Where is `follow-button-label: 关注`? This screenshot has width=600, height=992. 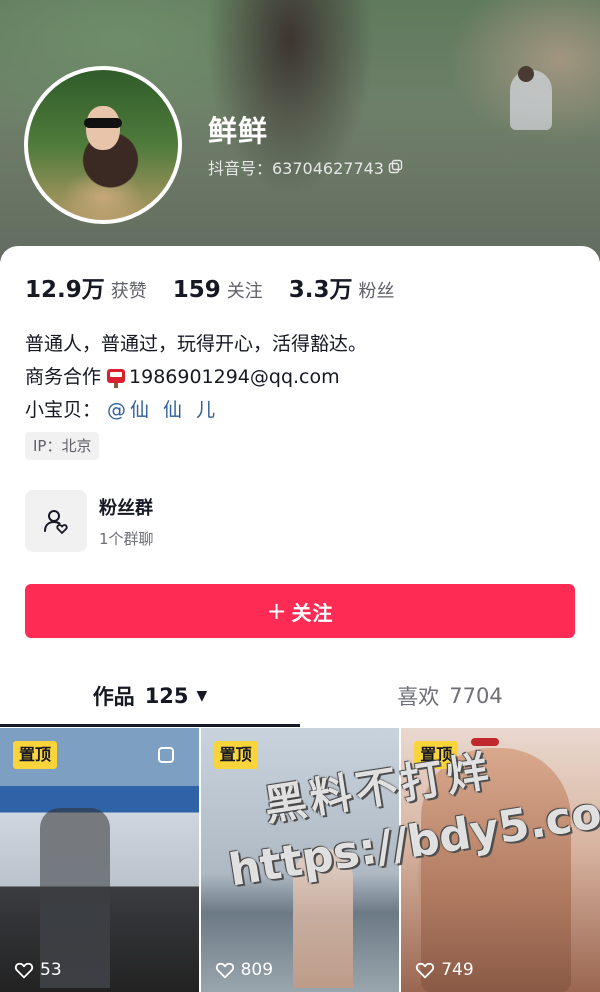
follow-button-label: 关注 is located at coordinates (312, 612).